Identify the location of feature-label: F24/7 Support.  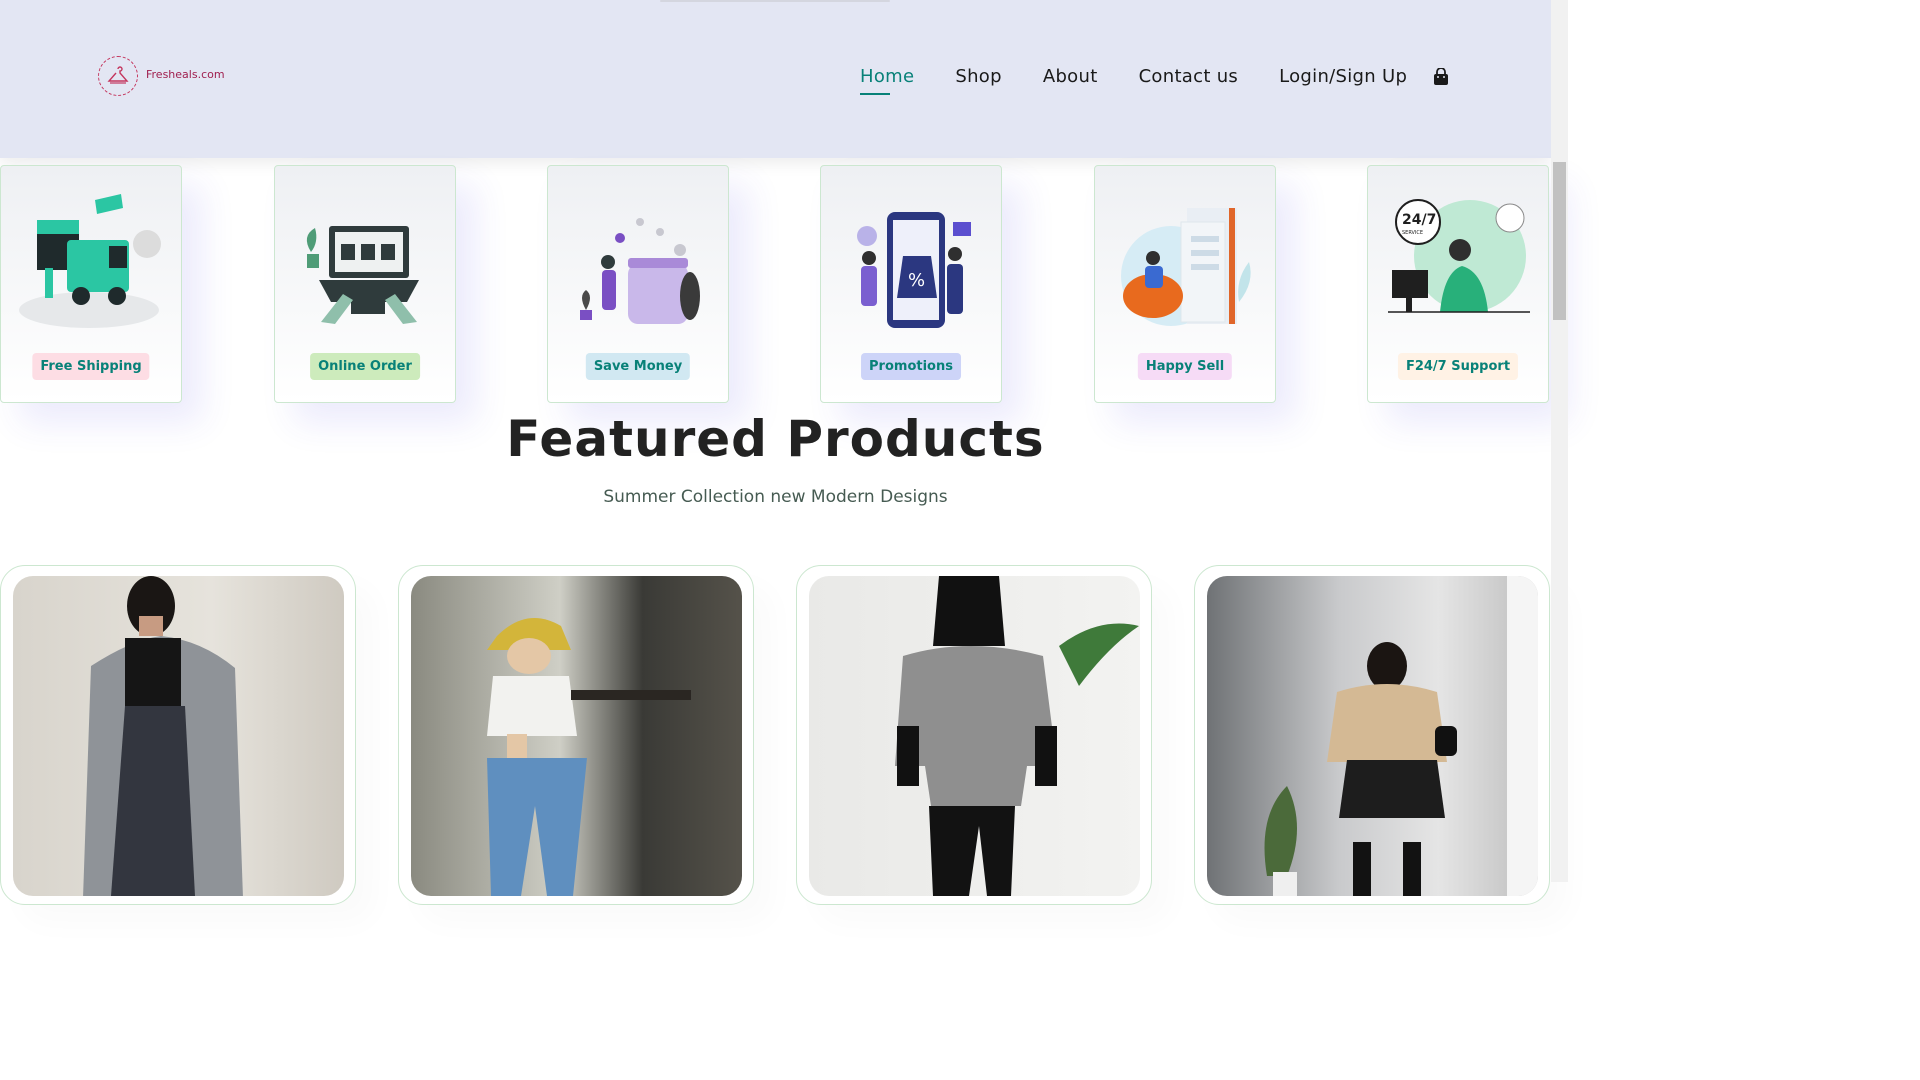
(1458, 366).